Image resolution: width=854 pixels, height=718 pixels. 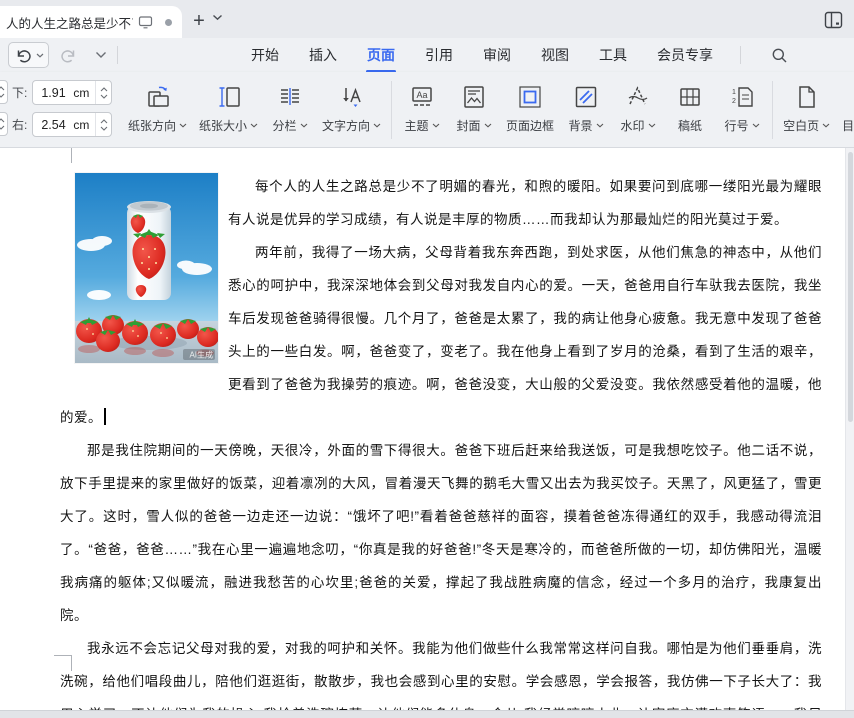 What do you see at coordinates (381, 55) in the screenshot?
I see `menu-tab-page: 页面` at bounding box center [381, 55].